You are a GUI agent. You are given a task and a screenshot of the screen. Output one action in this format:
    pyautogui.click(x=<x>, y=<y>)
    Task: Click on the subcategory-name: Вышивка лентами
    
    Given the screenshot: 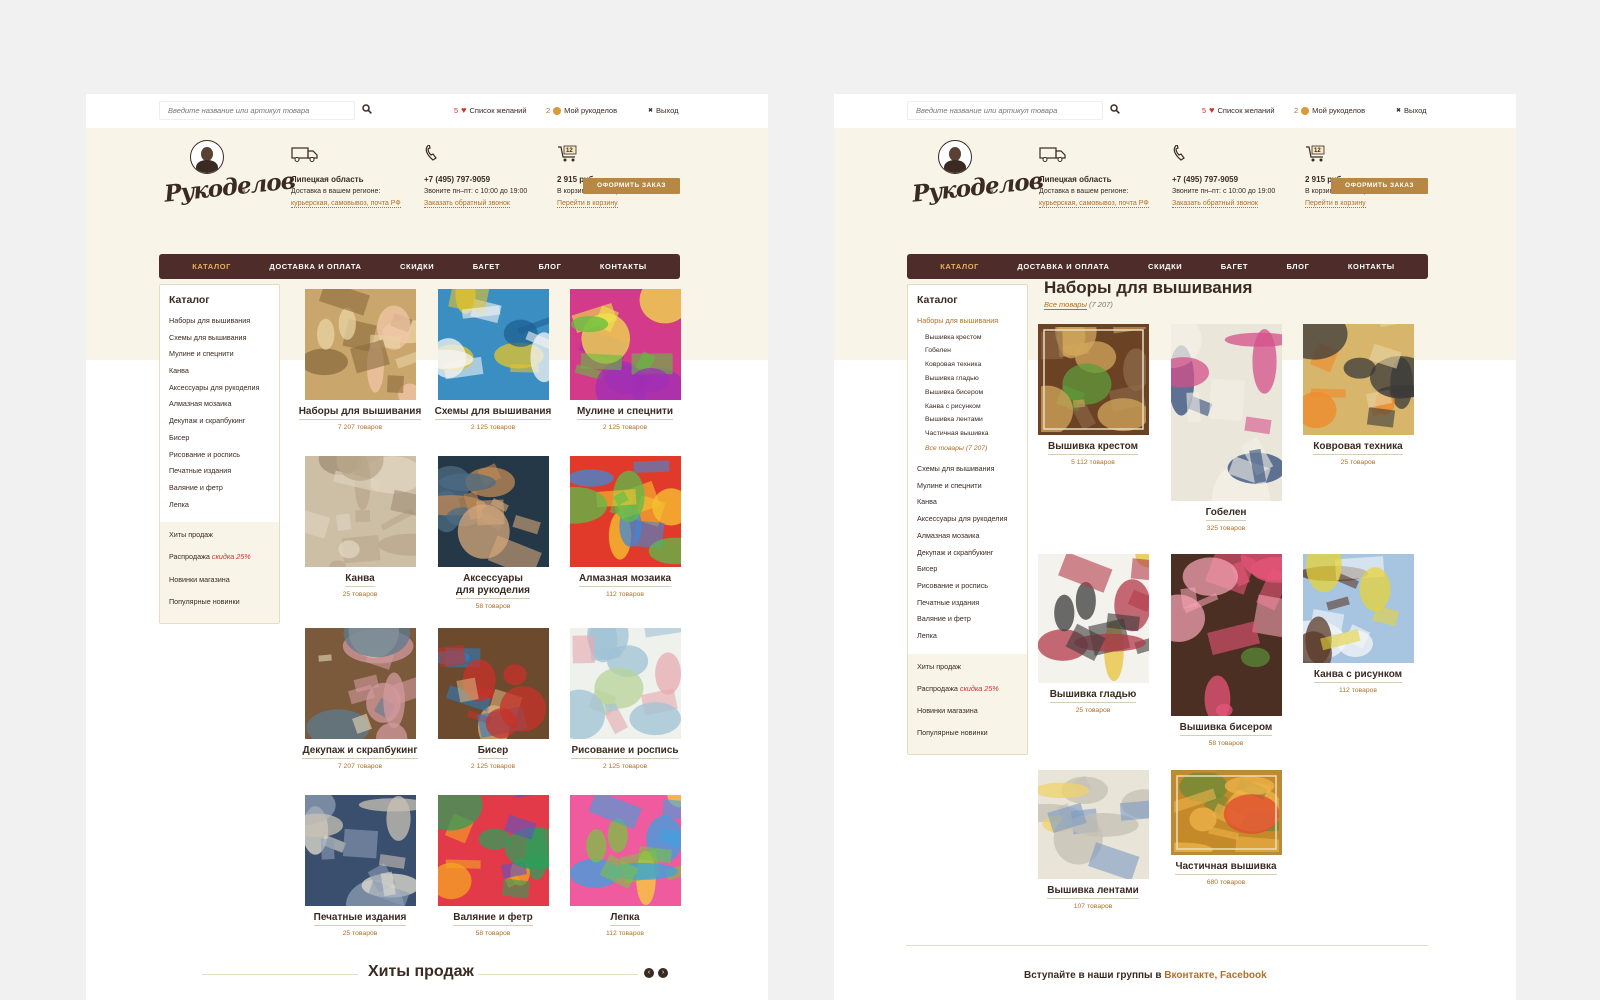 What is the action you would take?
    pyautogui.click(x=1093, y=892)
    